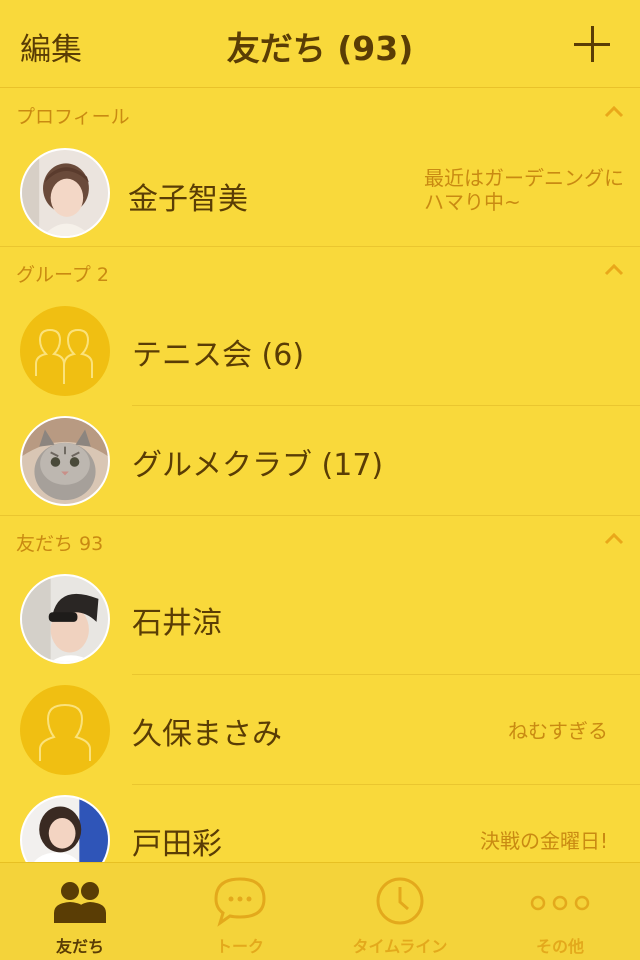  What do you see at coordinates (188, 199) in the screenshot?
I see `profile-name: 金子智美` at bounding box center [188, 199].